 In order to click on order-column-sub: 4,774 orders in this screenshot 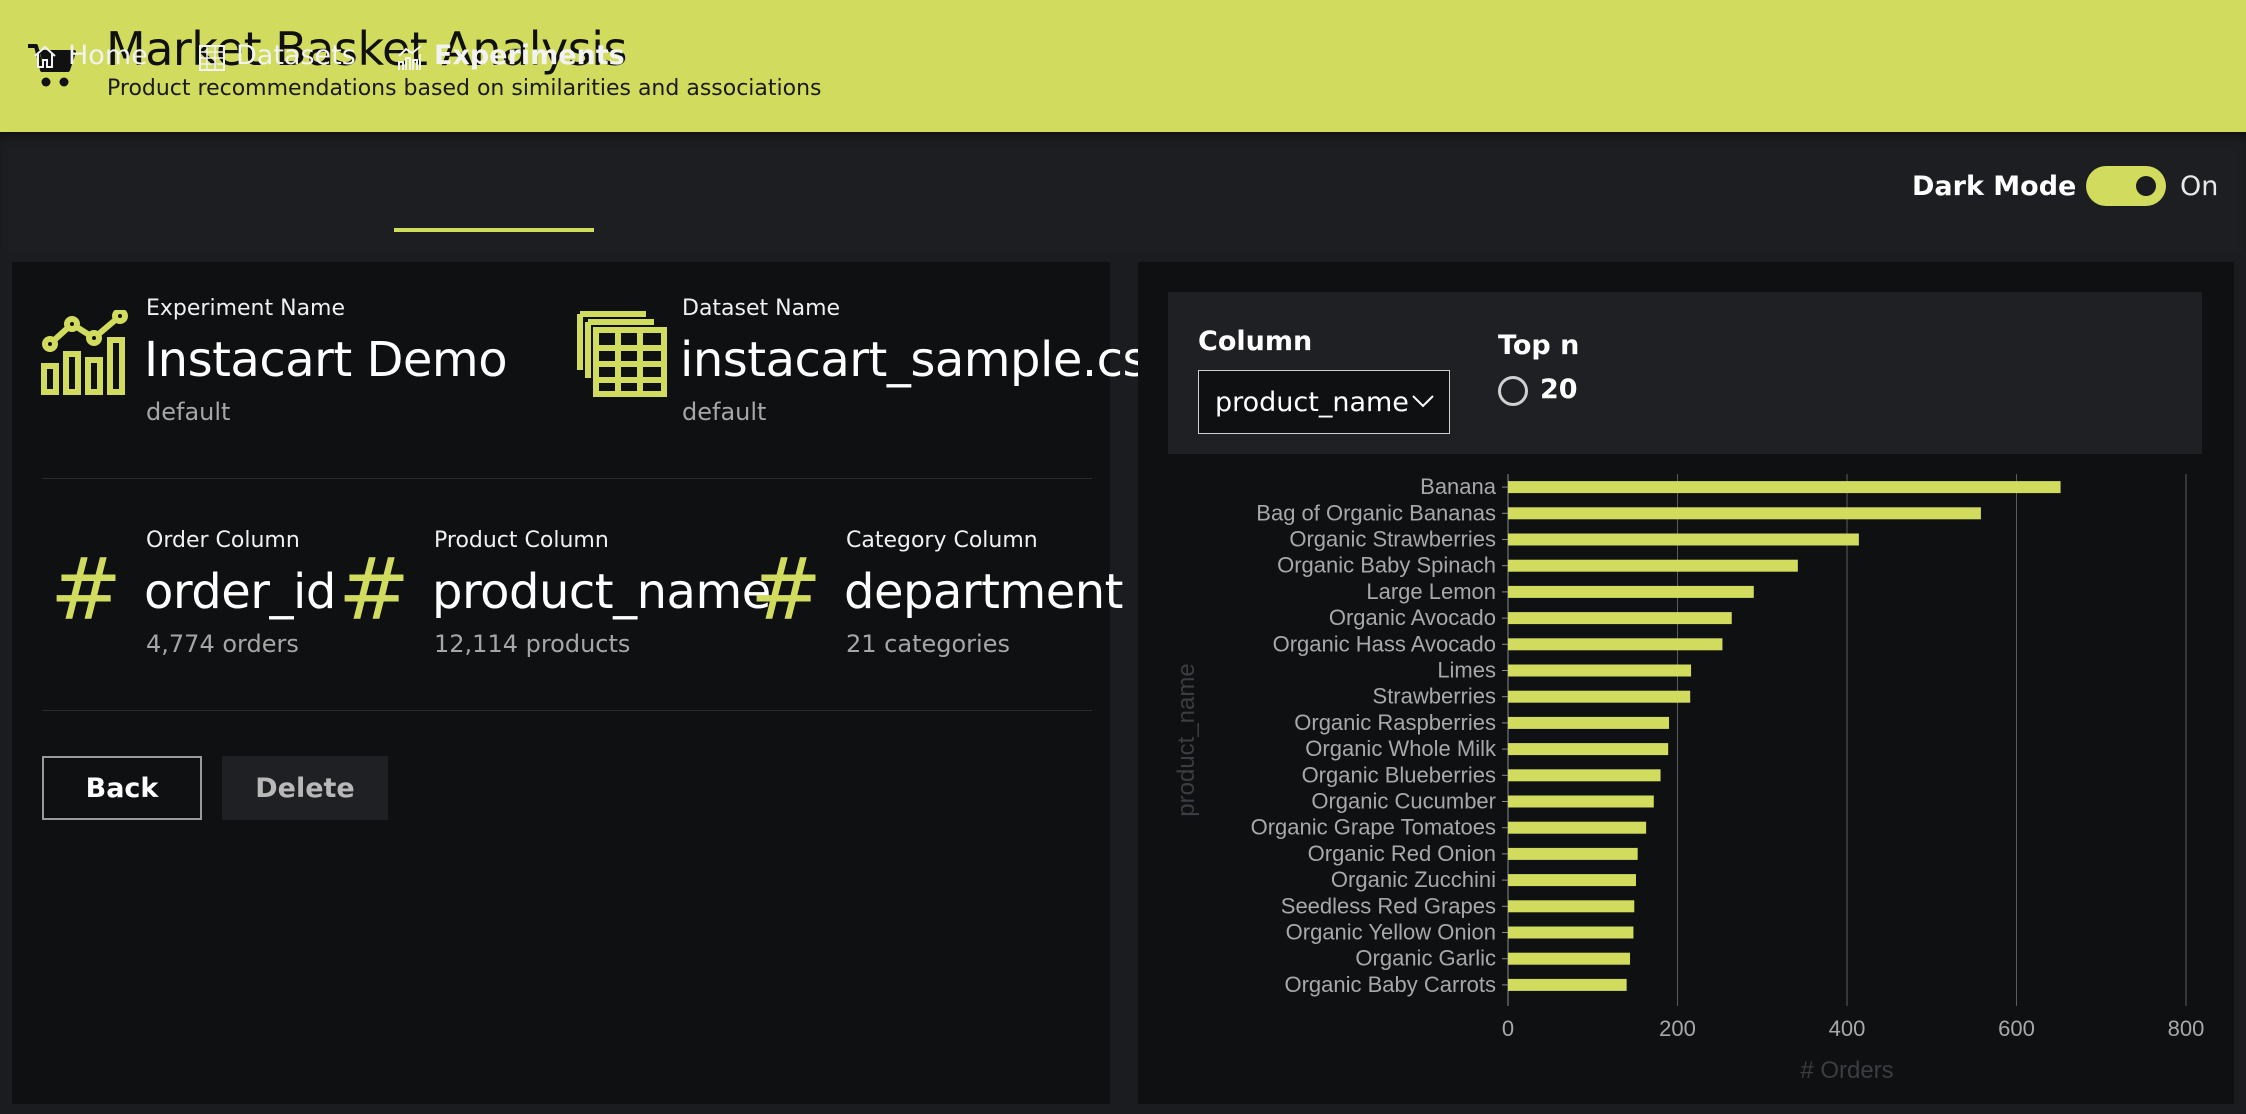, I will do `click(222, 644)`.